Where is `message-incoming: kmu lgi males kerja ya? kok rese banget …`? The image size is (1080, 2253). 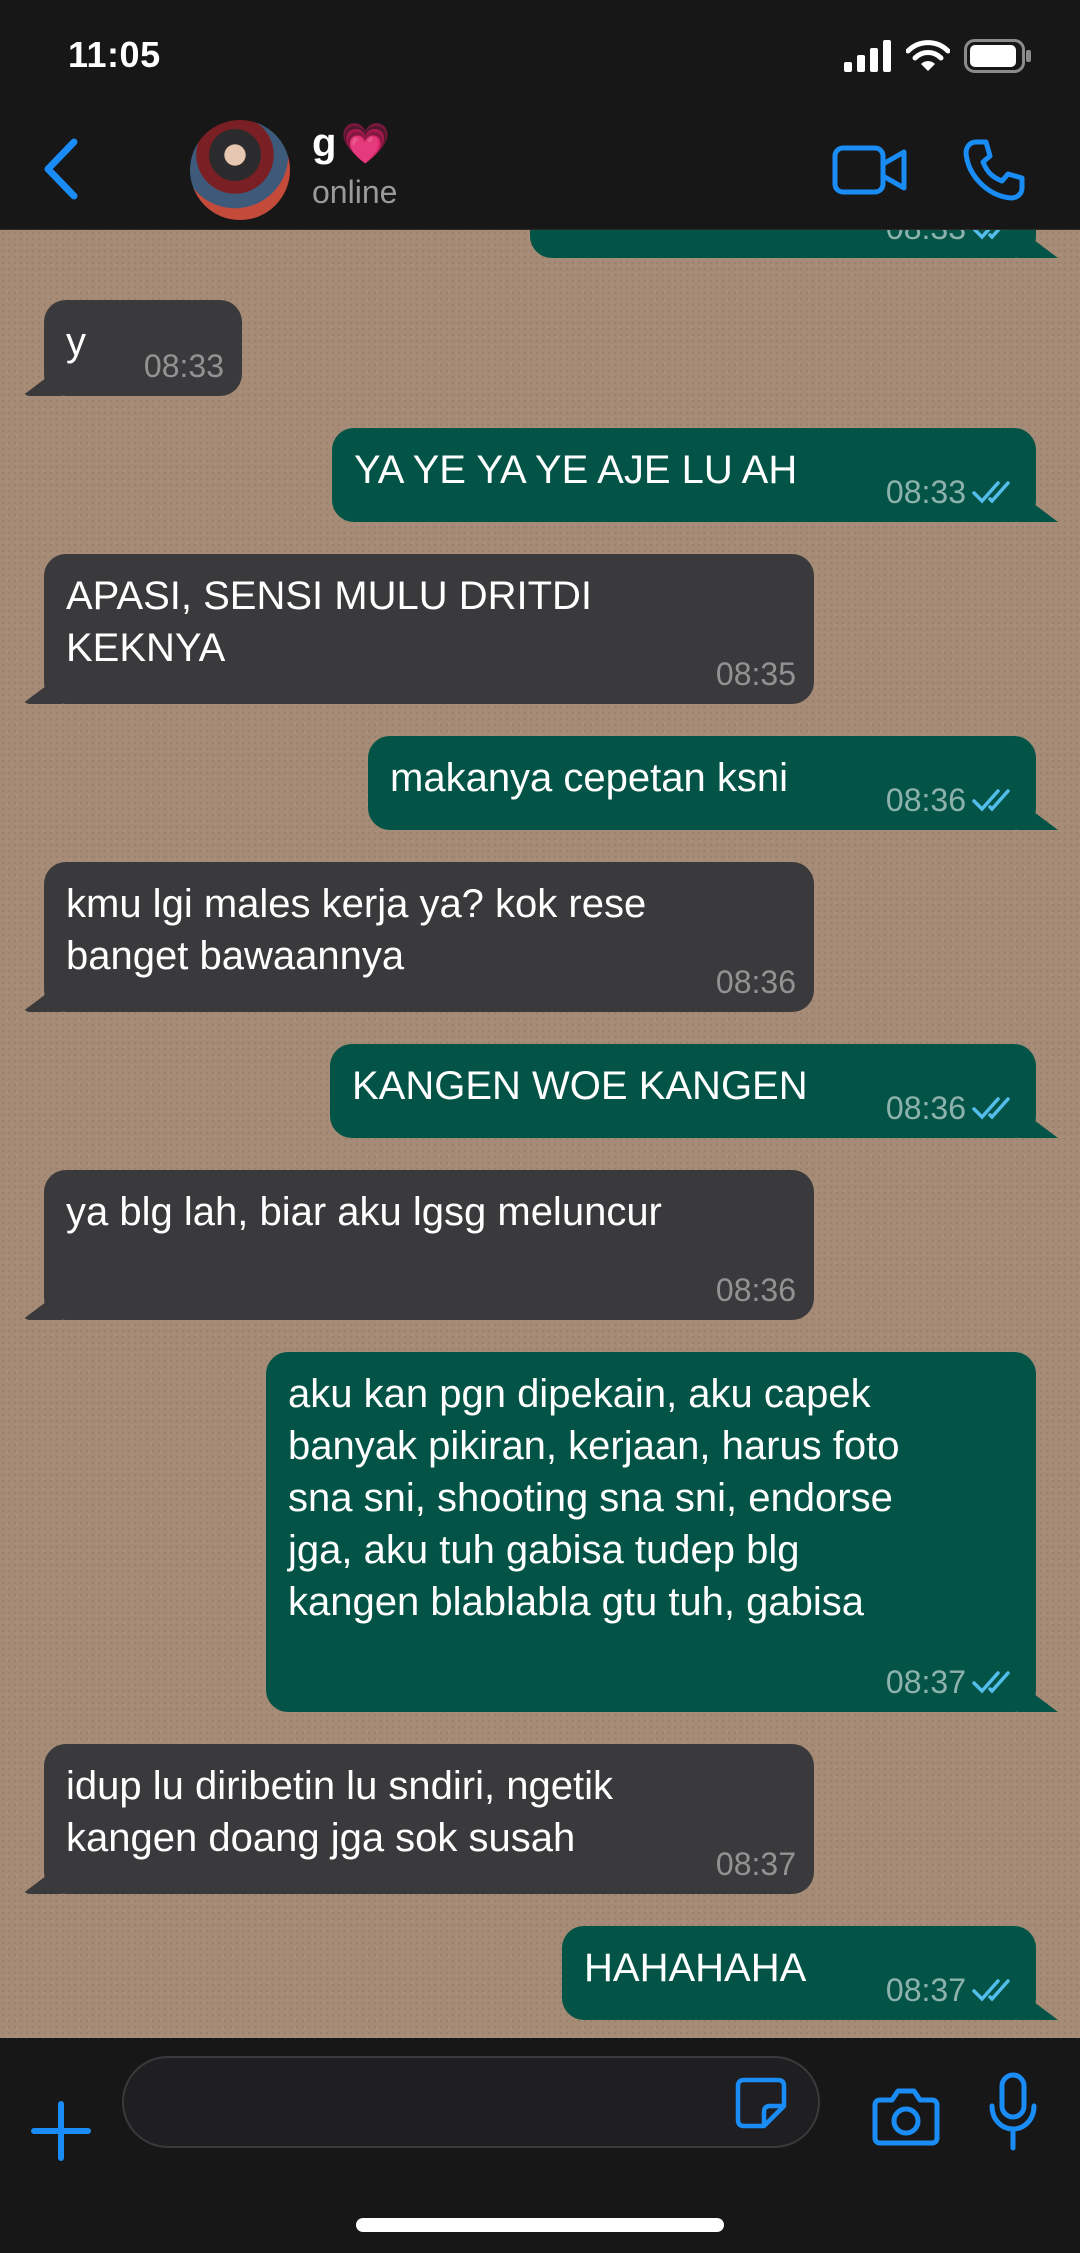 message-incoming: kmu lgi males kerja ya? kok rese banget … is located at coordinates (429, 937).